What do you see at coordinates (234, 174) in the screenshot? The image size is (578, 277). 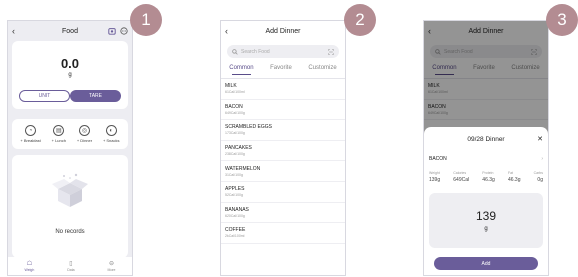 I see `food-calories: 31Cal/100g` at bounding box center [234, 174].